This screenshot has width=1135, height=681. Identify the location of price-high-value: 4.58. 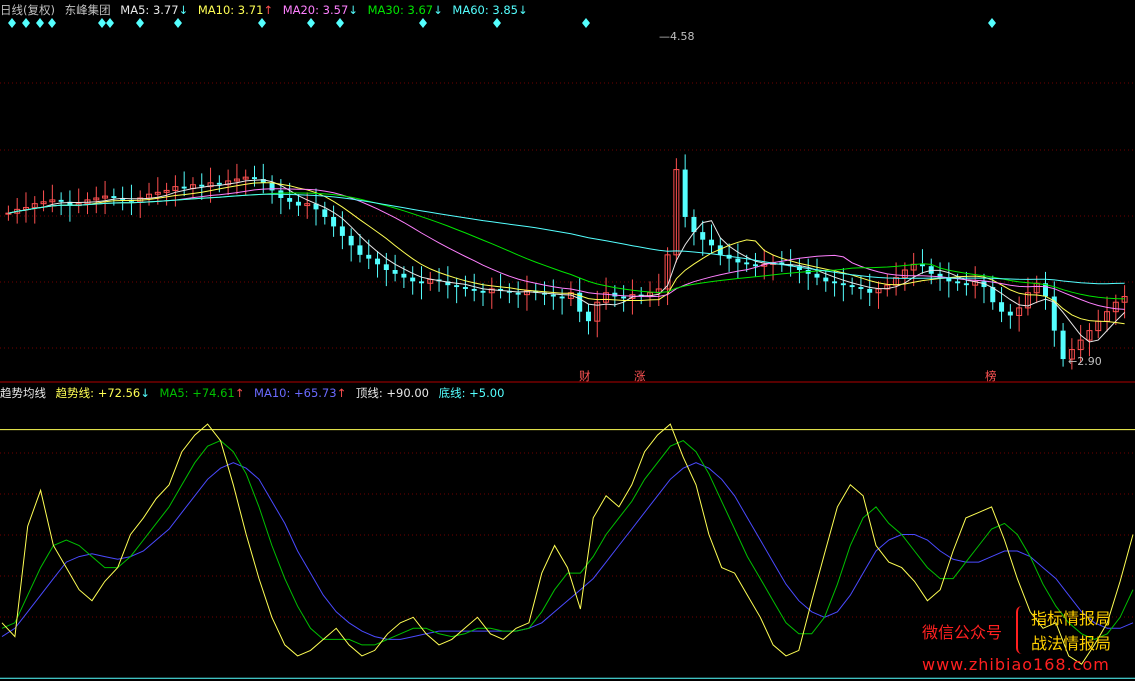
(682, 36).